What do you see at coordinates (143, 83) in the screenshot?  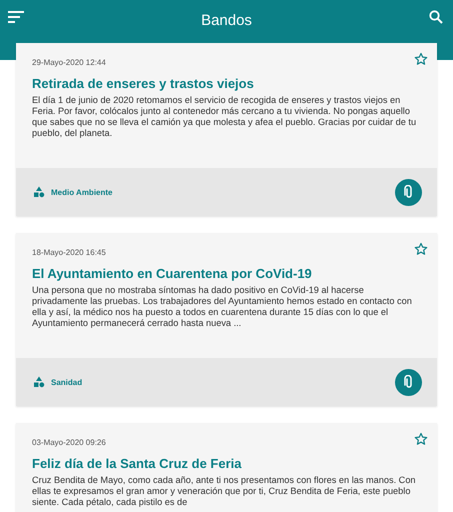 I see `notice-title: Retirada de enseres y trastos viejos` at bounding box center [143, 83].